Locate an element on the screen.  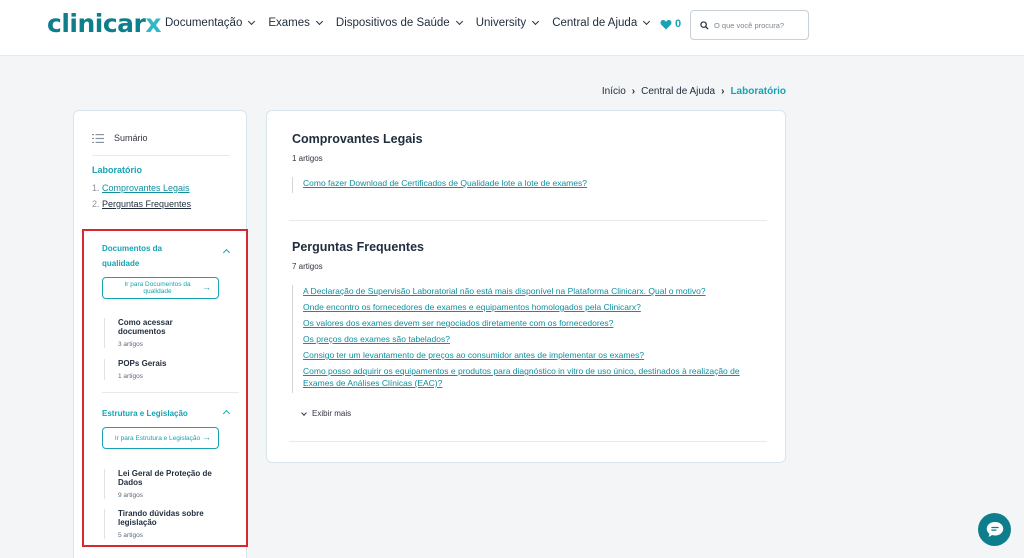
sidebar-section-item: 1. Comprovantes Legais is located at coordinates (141, 188).